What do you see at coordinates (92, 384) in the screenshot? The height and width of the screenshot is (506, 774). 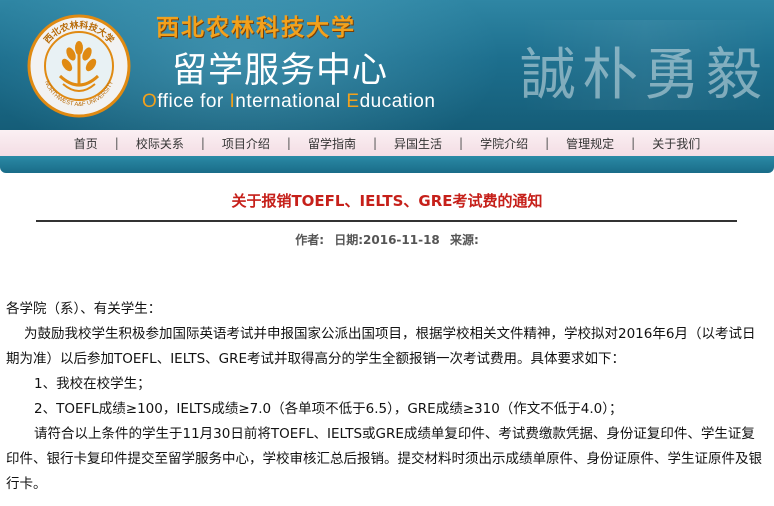 I see `requirement-1: 1、我校在校学生；` at bounding box center [92, 384].